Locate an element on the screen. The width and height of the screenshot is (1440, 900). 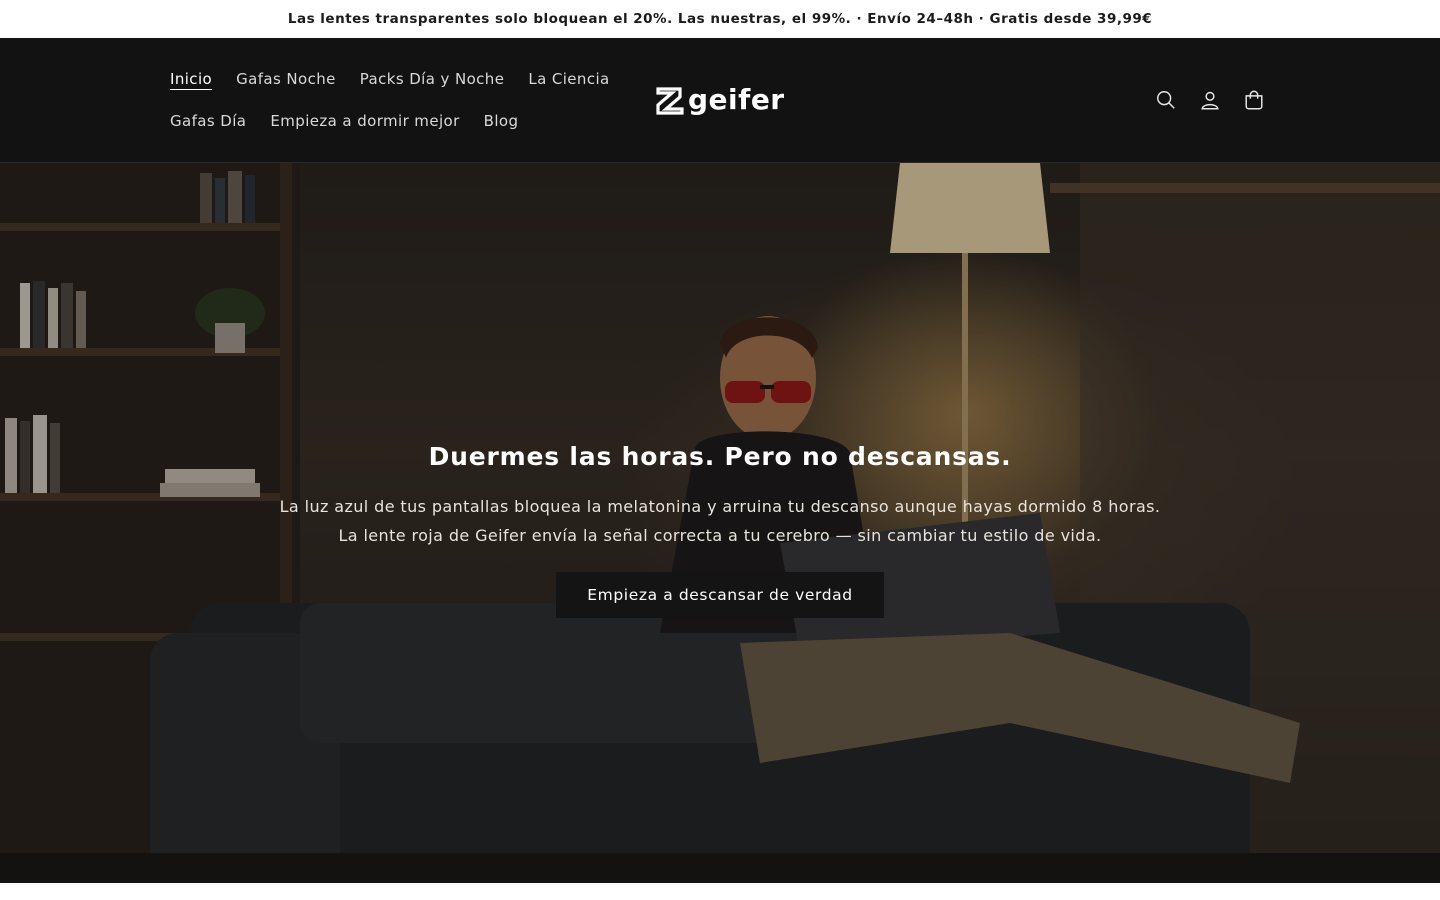
cart-icon is located at coordinates (1254, 100).